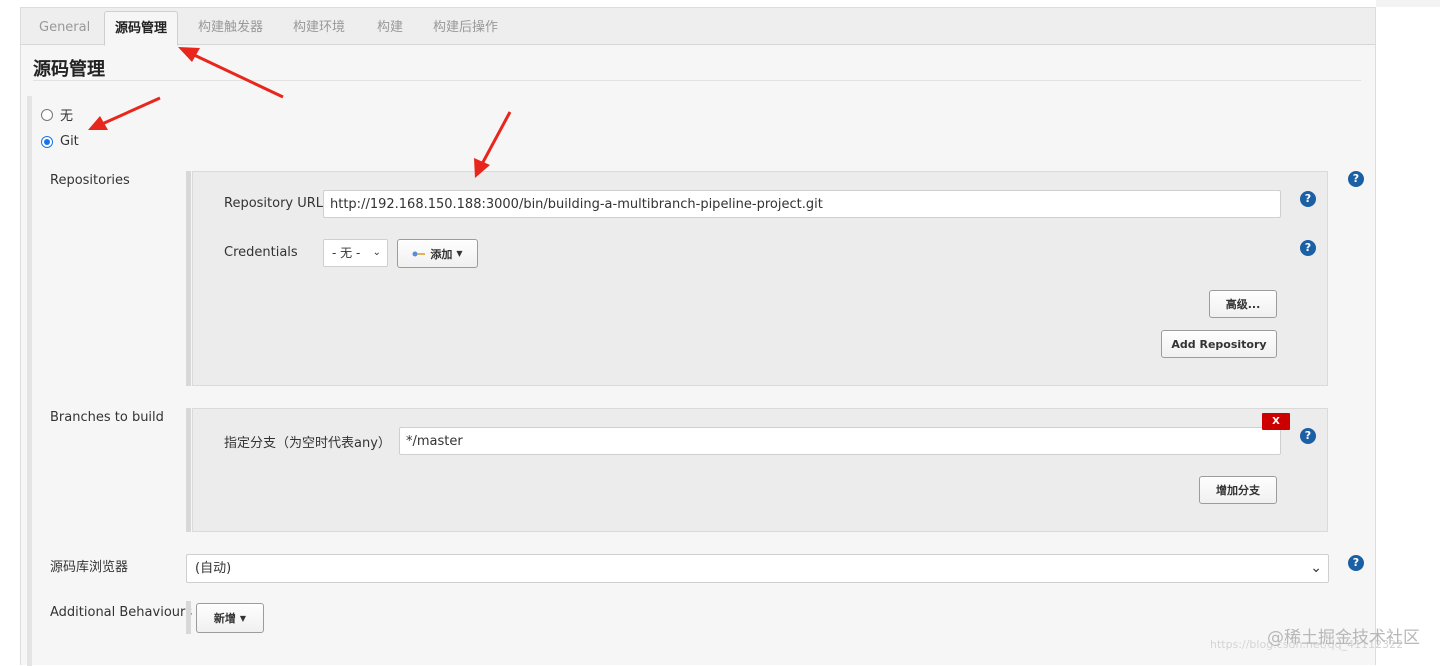 The width and height of the screenshot is (1440, 666). I want to click on branches-label: Branches to build, so click(107, 417).